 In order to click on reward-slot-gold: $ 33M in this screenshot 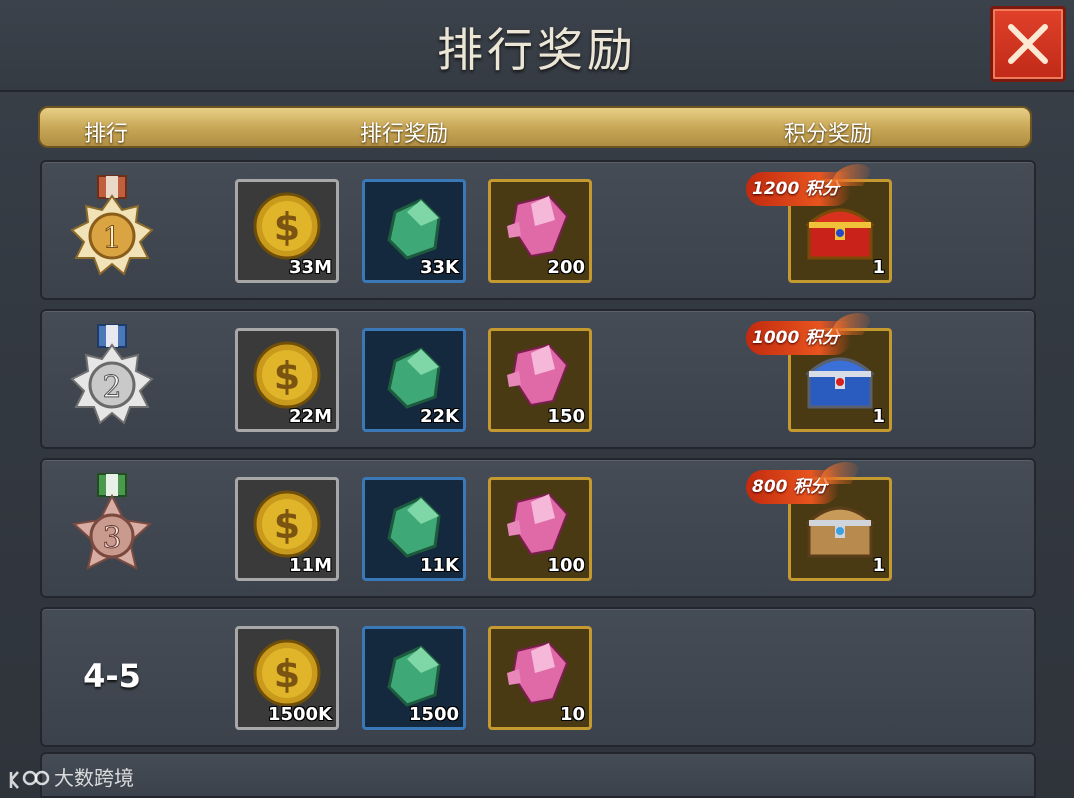, I will do `click(287, 231)`.